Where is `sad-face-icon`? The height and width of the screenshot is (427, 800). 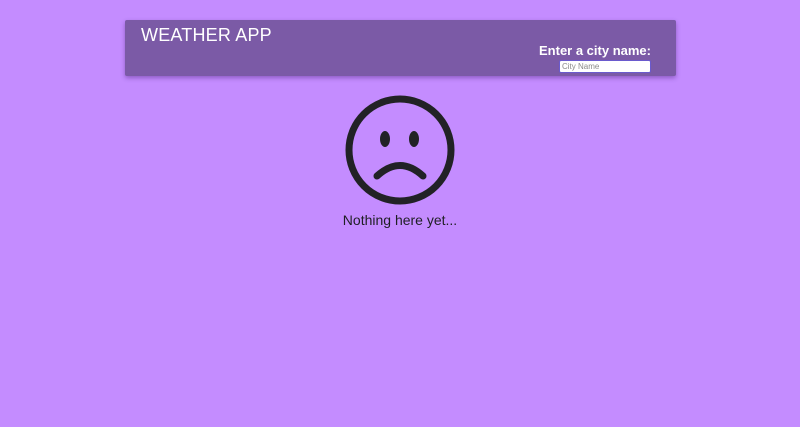 sad-face-icon is located at coordinates (400, 150).